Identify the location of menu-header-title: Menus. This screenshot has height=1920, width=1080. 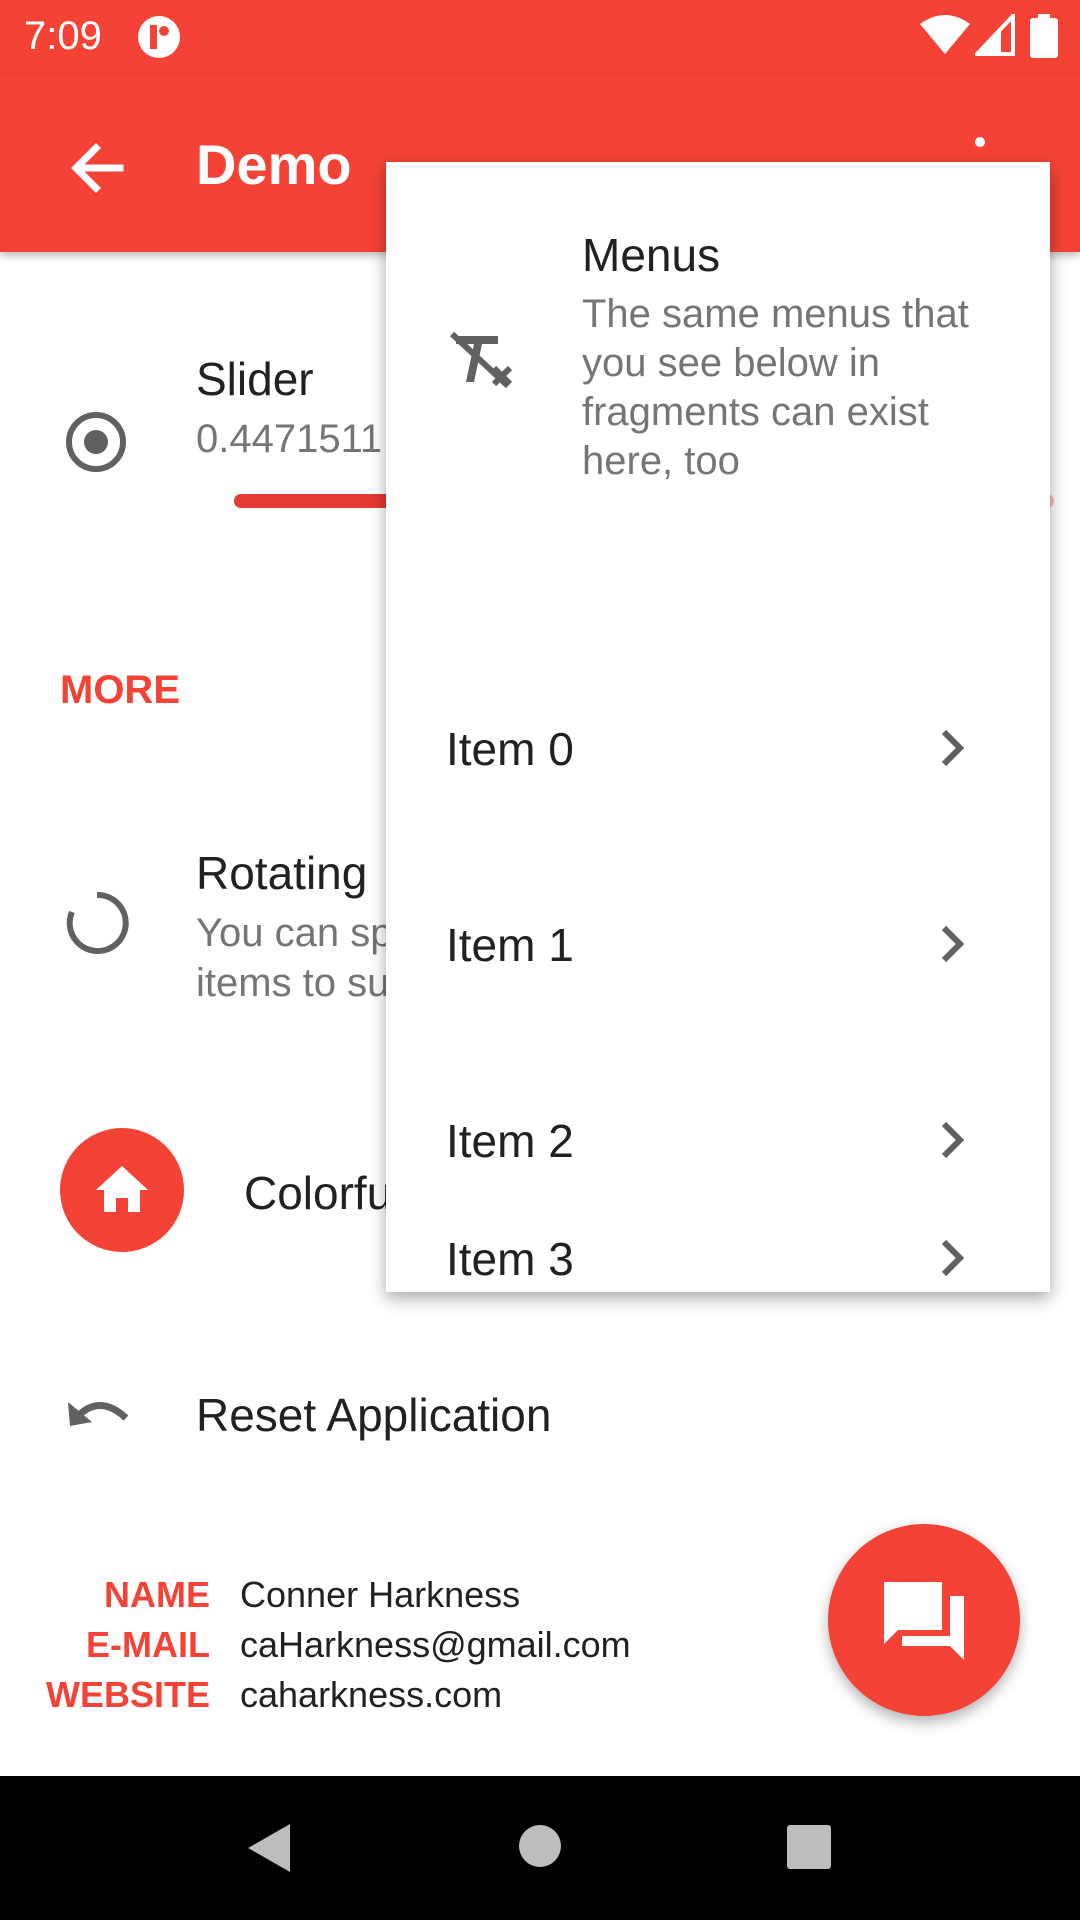
(651, 255).